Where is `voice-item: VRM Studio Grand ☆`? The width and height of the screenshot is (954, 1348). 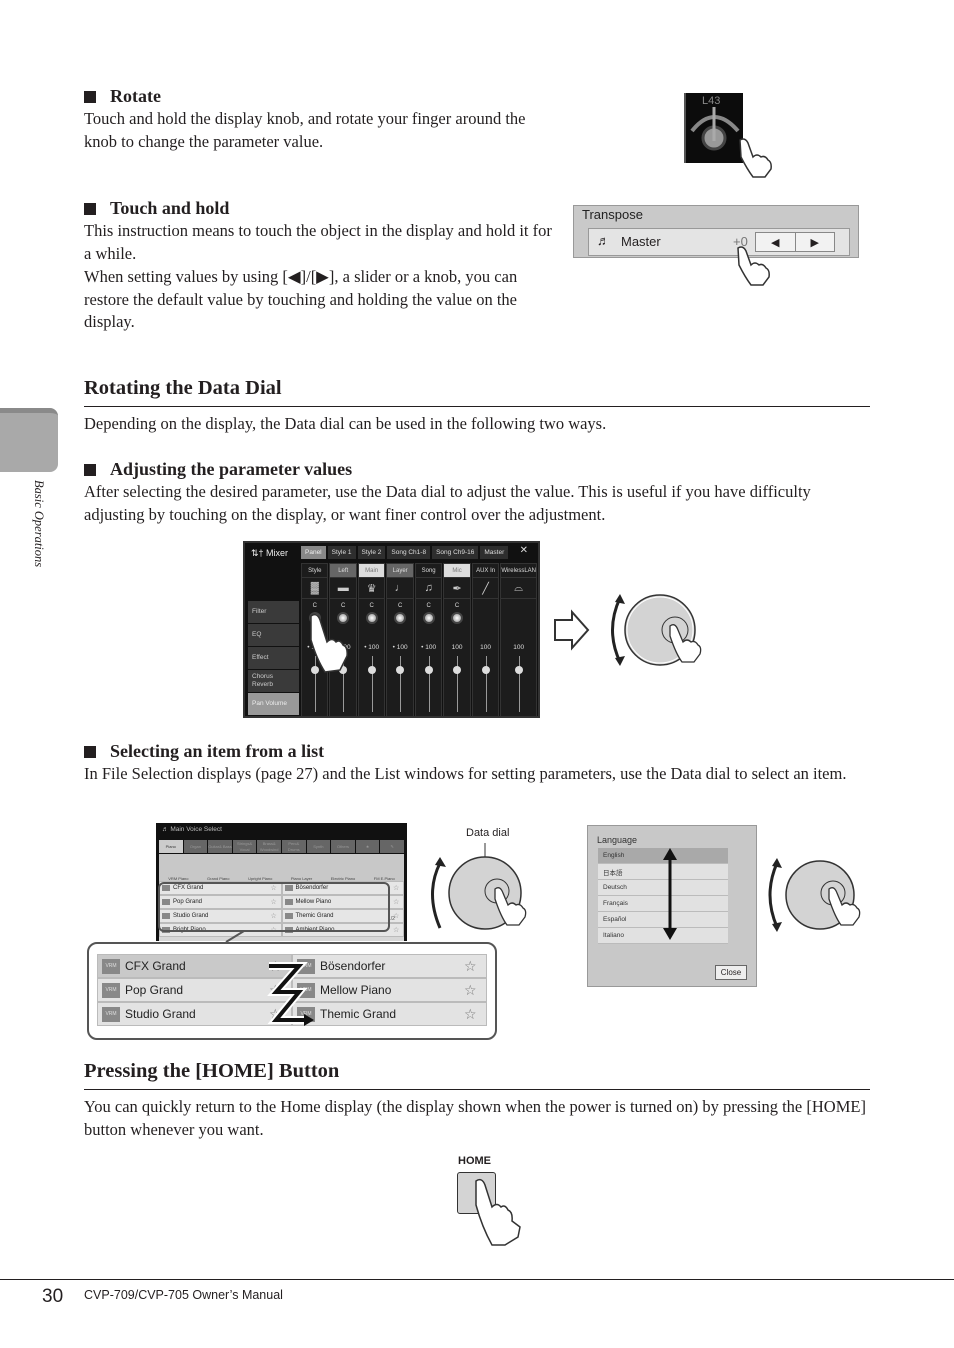 voice-item: VRM Studio Grand ☆ is located at coordinates (194, 1014).